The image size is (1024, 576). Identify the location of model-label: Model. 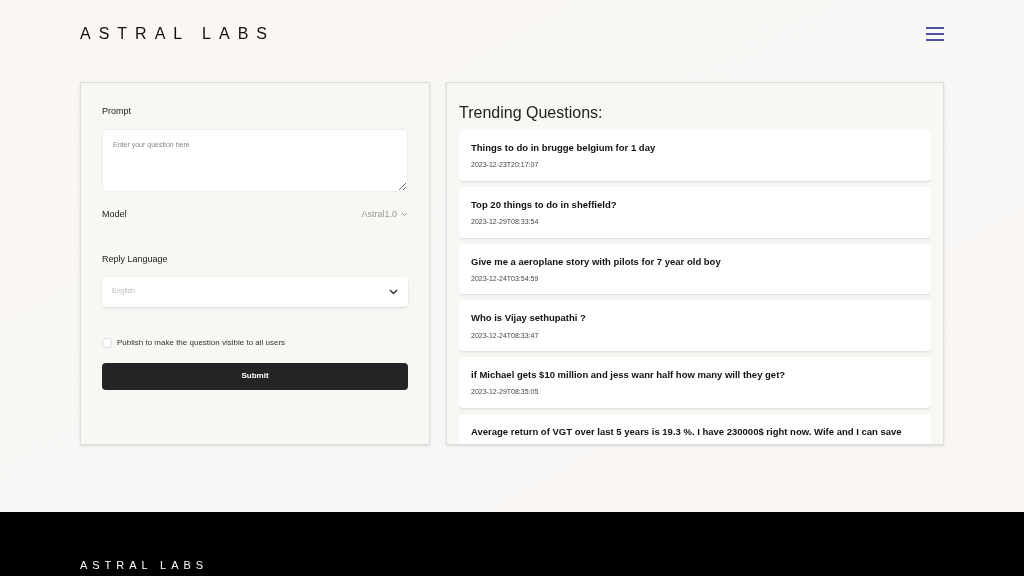
(114, 214).